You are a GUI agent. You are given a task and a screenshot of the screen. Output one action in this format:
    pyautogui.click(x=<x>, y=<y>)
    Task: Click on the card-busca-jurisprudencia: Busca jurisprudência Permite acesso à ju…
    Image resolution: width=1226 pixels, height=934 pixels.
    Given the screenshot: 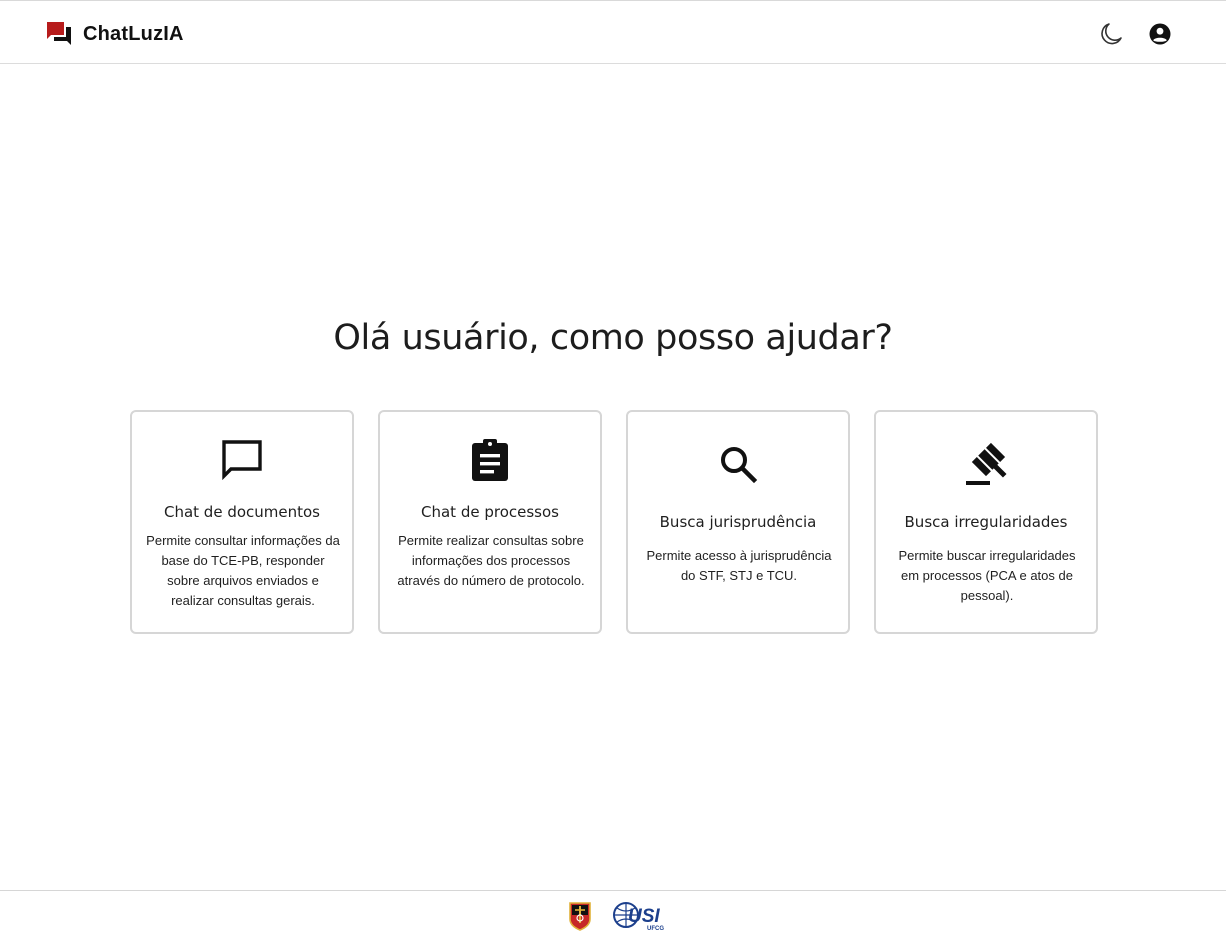 What is the action you would take?
    pyautogui.click(x=738, y=522)
    